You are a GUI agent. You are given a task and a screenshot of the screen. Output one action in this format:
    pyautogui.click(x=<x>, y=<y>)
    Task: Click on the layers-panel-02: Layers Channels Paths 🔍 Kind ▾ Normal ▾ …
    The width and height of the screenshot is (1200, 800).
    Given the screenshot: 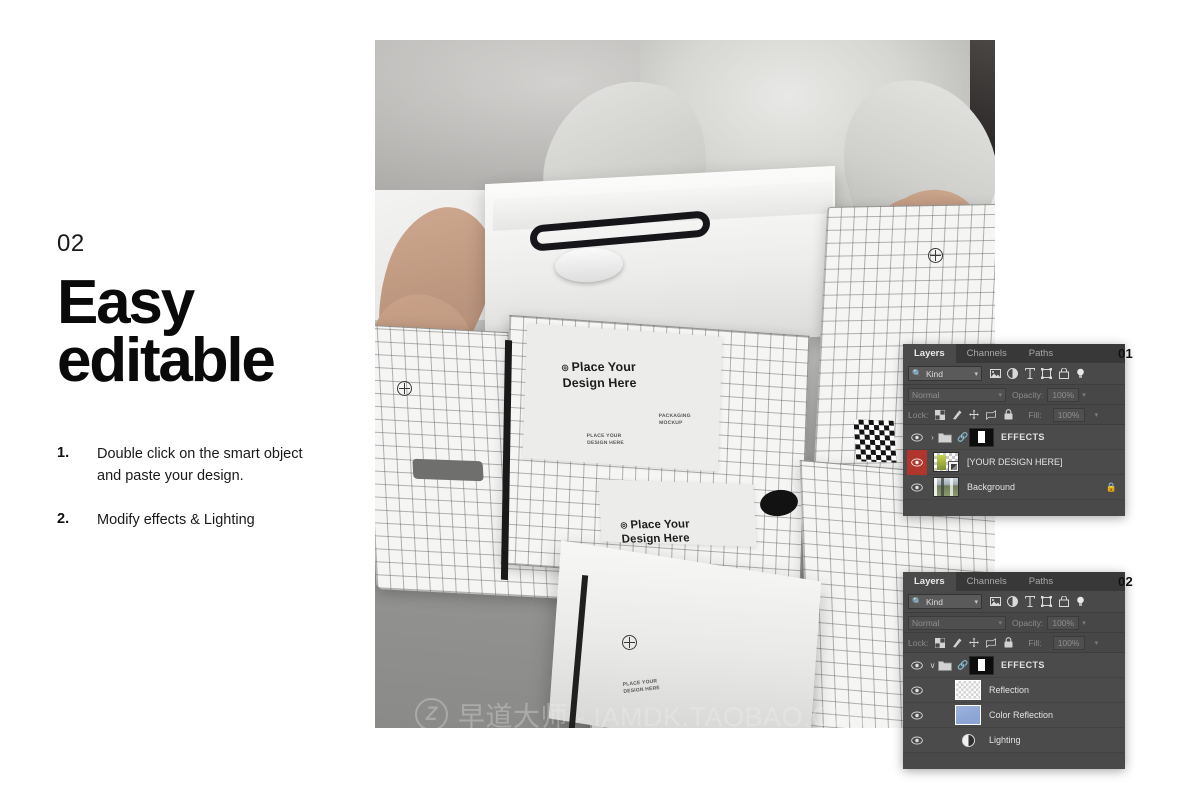 What is the action you would take?
    pyautogui.click(x=1014, y=670)
    